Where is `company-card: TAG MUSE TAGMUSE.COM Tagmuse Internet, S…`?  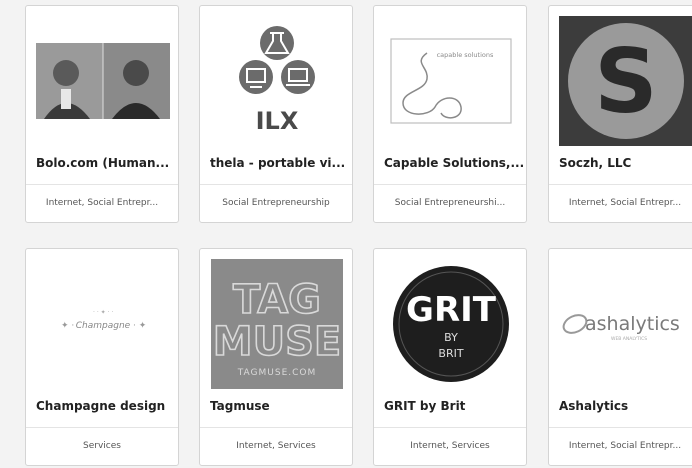
company-card: TAG MUSE TAGMUSE.COM Tagmuse Internet, S… is located at coordinates (276, 357).